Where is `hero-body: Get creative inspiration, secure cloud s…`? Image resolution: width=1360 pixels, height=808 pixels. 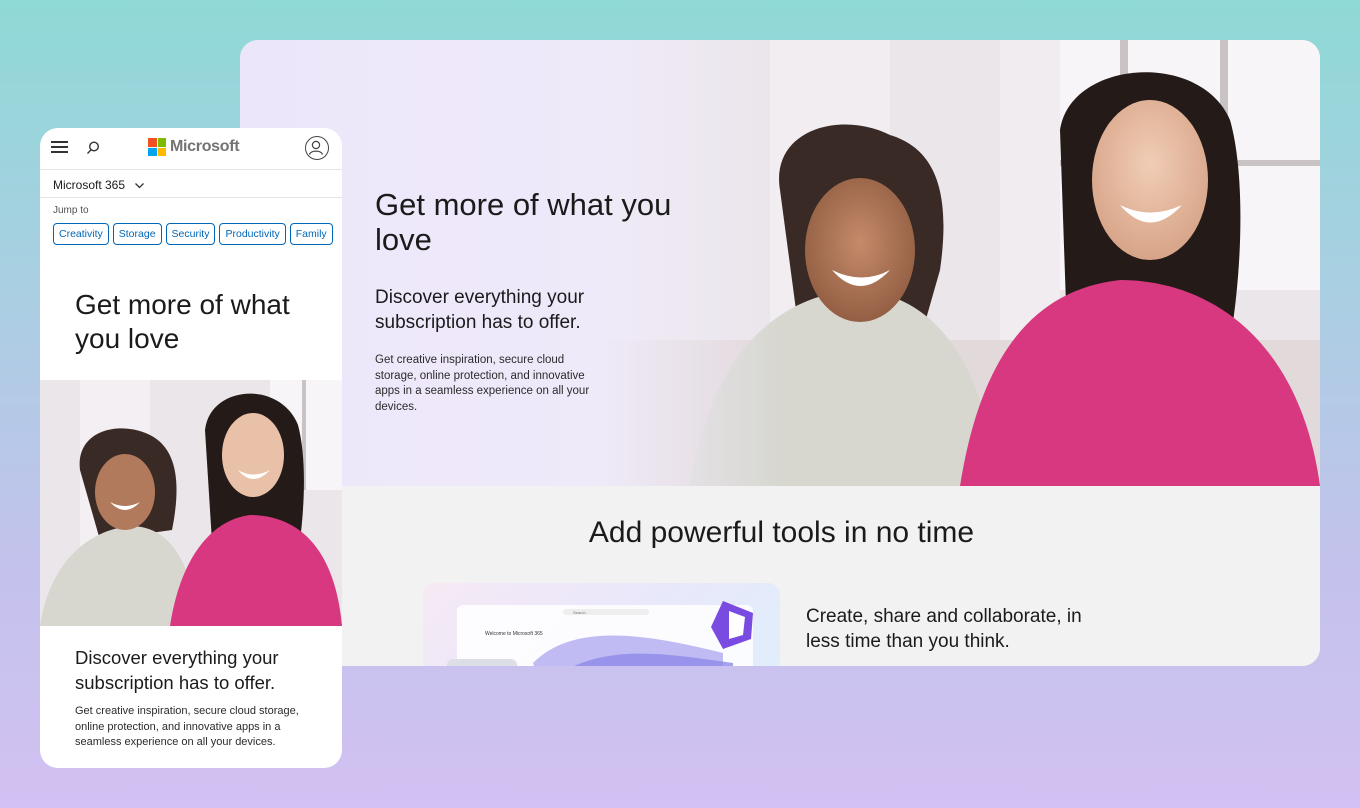 hero-body: Get creative inspiration, secure cloud s… is located at coordinates (482, 383).